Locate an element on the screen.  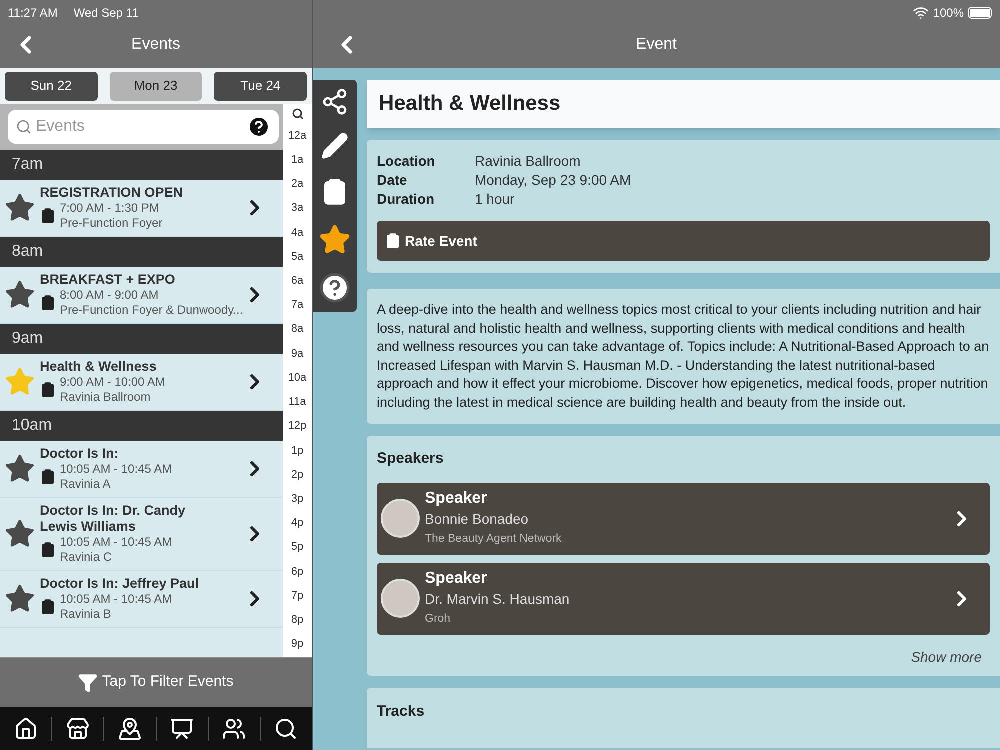
hour-header: 7am is located at coordinates (141, 165).